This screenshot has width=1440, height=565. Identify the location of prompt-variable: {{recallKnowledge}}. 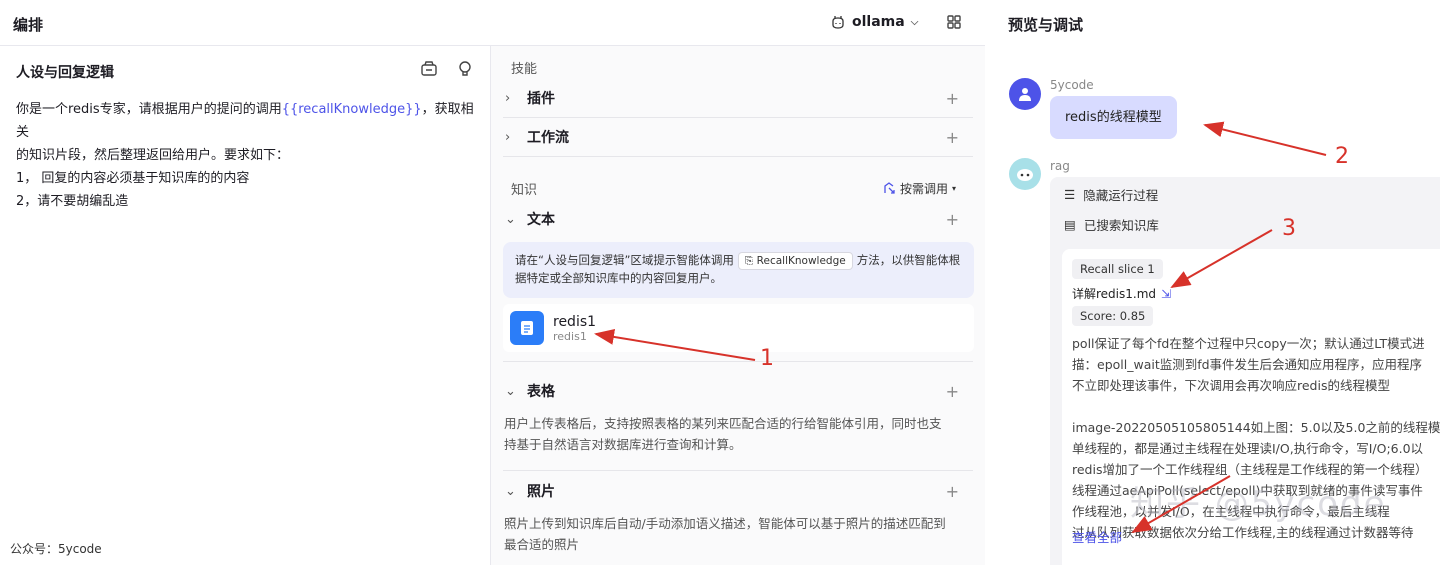
(351, 109).